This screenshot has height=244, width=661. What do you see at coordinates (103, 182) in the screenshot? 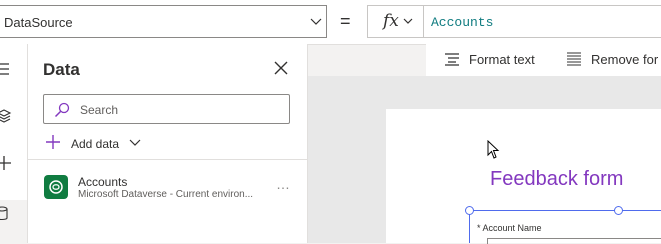
I see `data-source-name: Accounts` at bounding box center [103, 182].